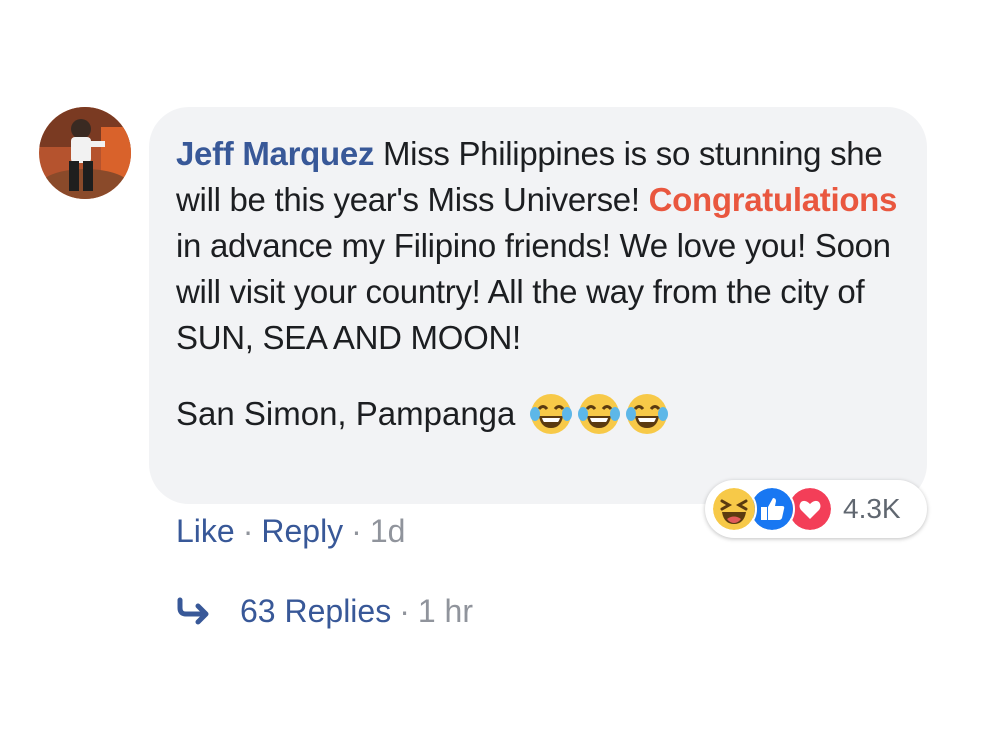 The height and width of the screenshot is (750, 1000). I want to click on comment-location-line: San Simon, Pampanga, so click(537, 414).